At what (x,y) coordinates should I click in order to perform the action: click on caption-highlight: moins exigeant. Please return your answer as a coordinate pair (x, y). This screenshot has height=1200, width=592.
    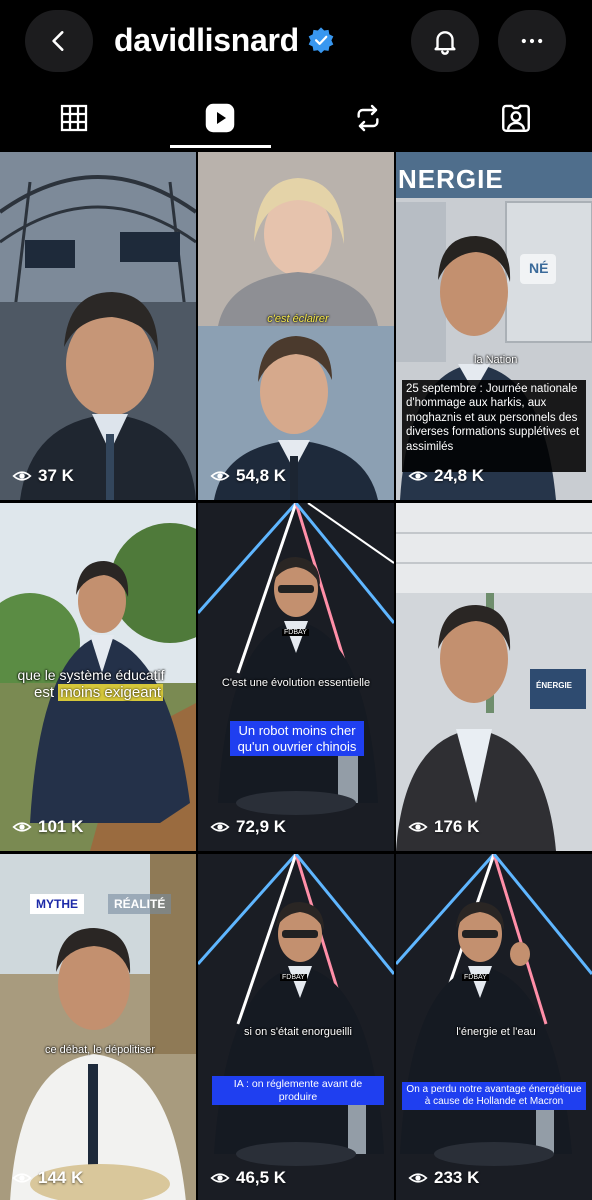
    Looking at the image, I should click on (111, 692).